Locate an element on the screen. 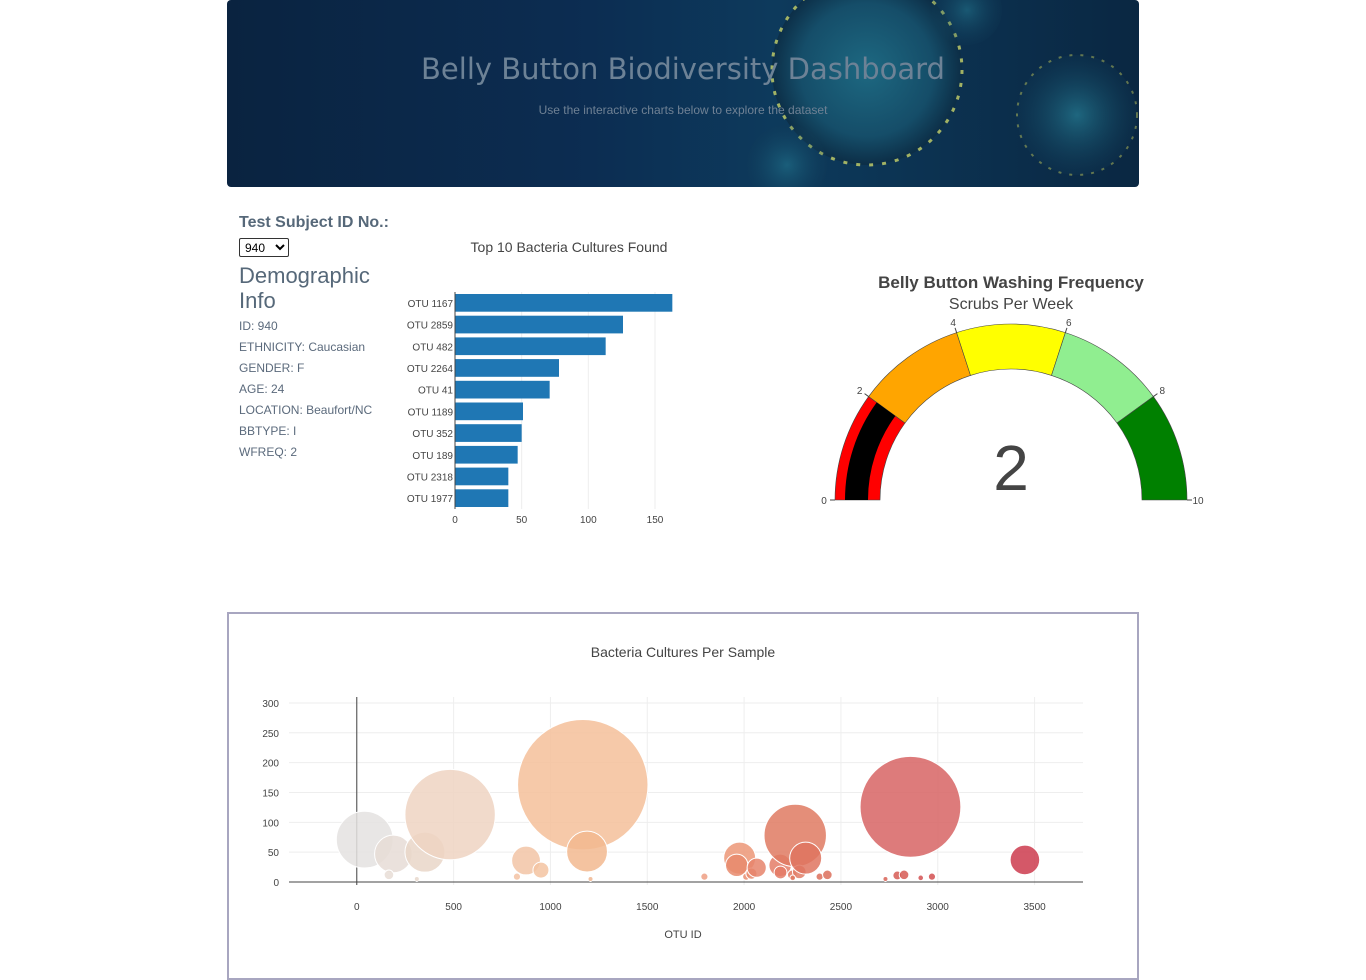 The height and width of the screenshot is (980, 1366). bar-category-label: OTU 2318 is located at coordinates (430, 477).